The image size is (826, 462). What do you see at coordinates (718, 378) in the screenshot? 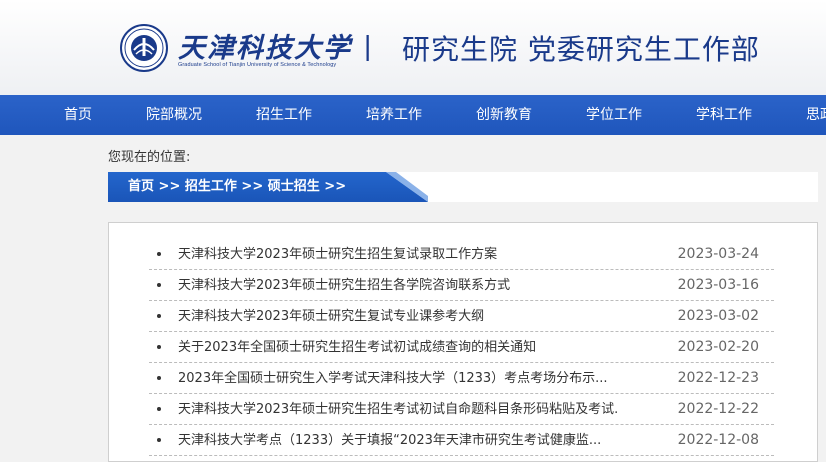
I see `list-item-date: 2022-12-23` at bounding box center [718, 378].